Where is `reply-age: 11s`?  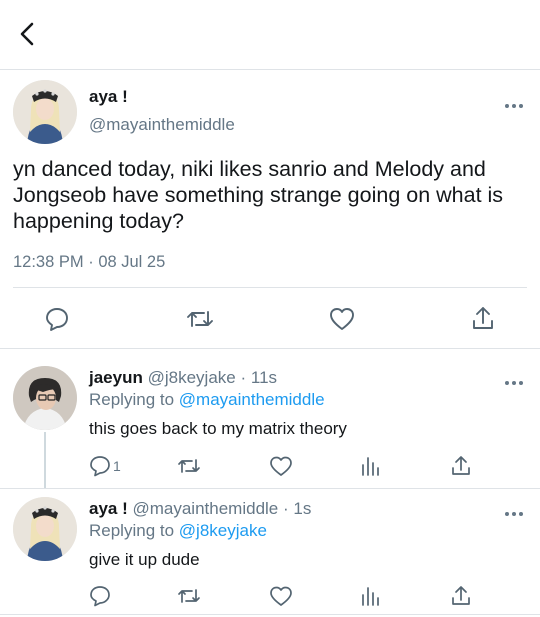 reply-age: 11s is located at coordinates (264, 377).